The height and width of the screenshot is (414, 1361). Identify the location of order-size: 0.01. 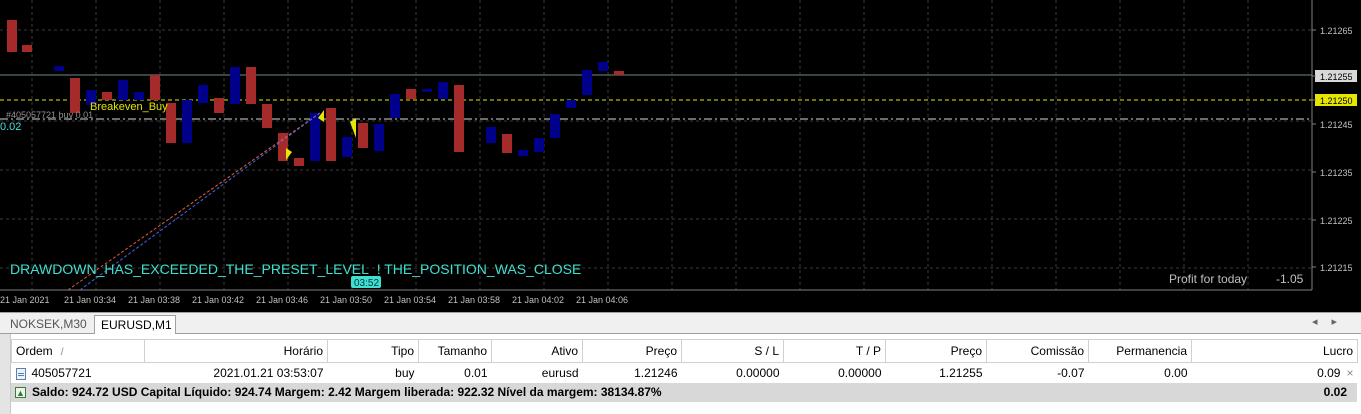
(476, 373).